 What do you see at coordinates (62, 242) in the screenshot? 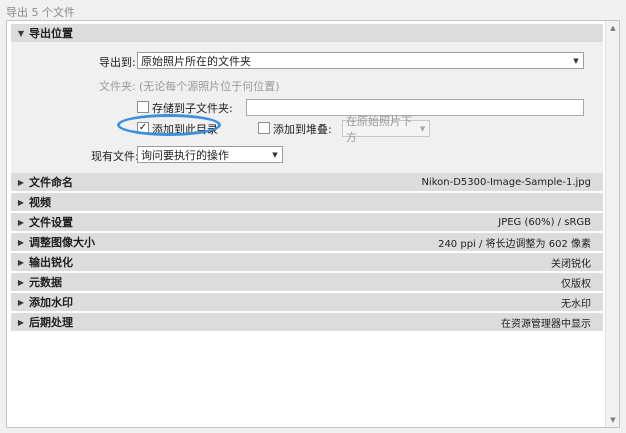
I see `section-title: 调整图像大小` at bounding box center [62, 242].